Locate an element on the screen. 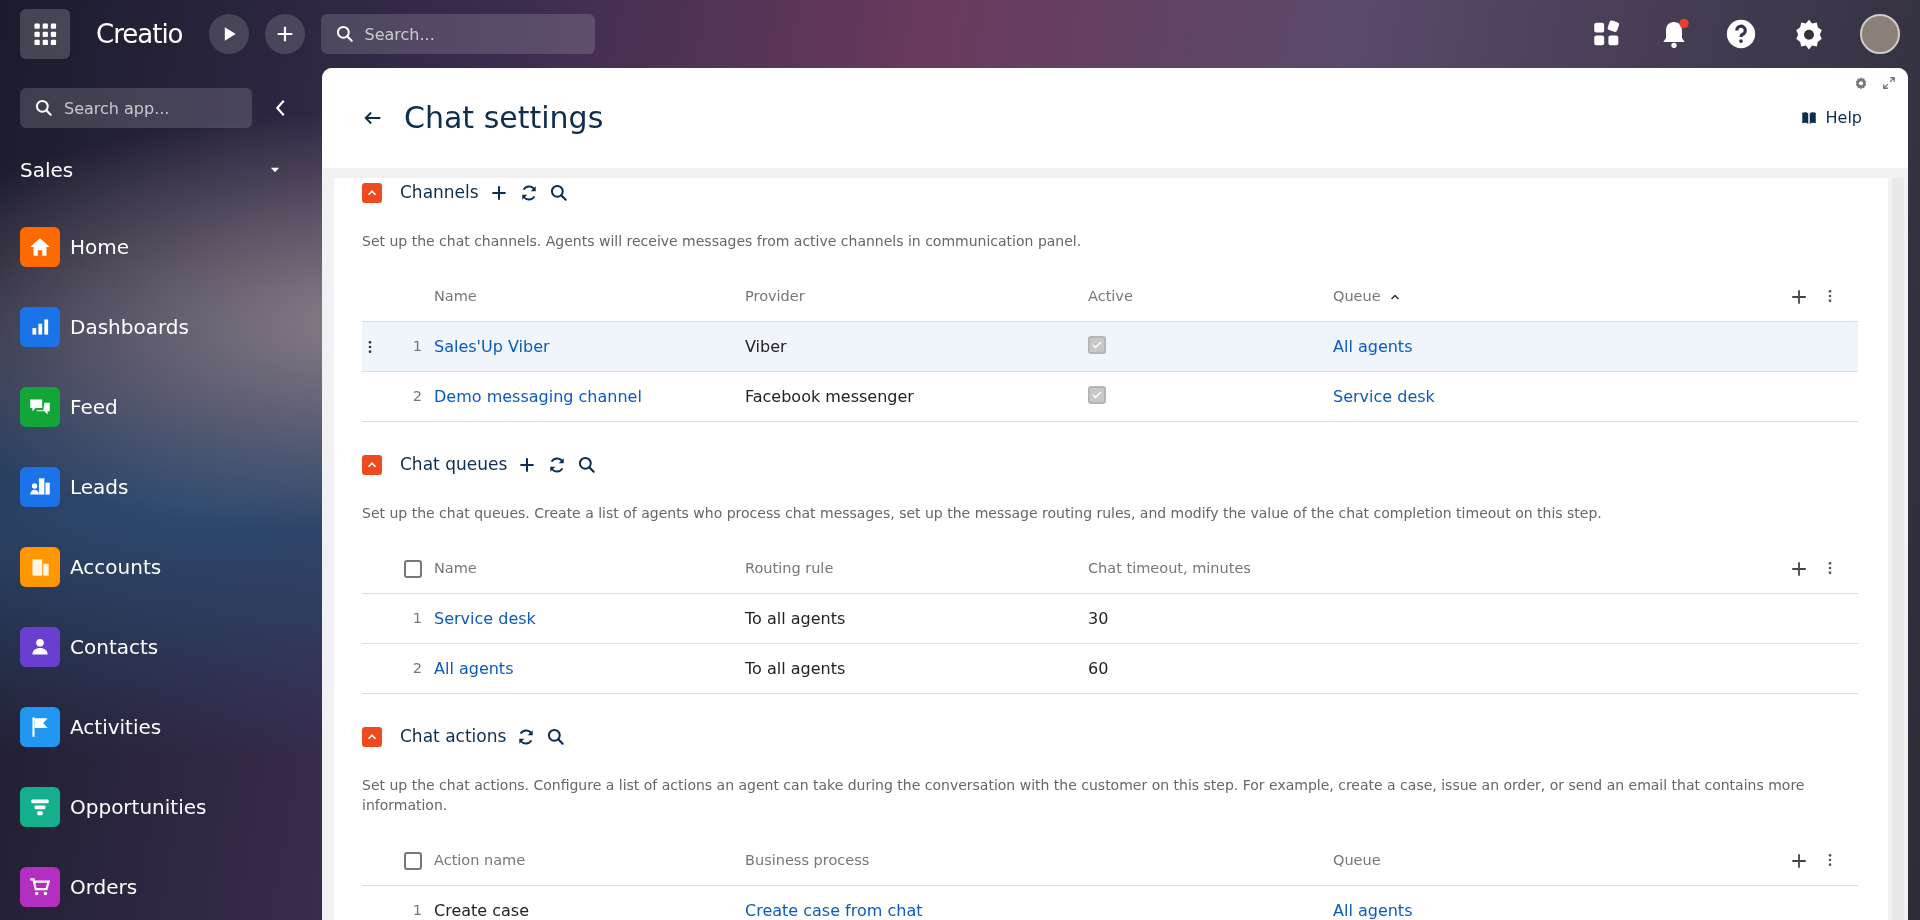  table-cell: 30 is located at coordinates (1098, 618).